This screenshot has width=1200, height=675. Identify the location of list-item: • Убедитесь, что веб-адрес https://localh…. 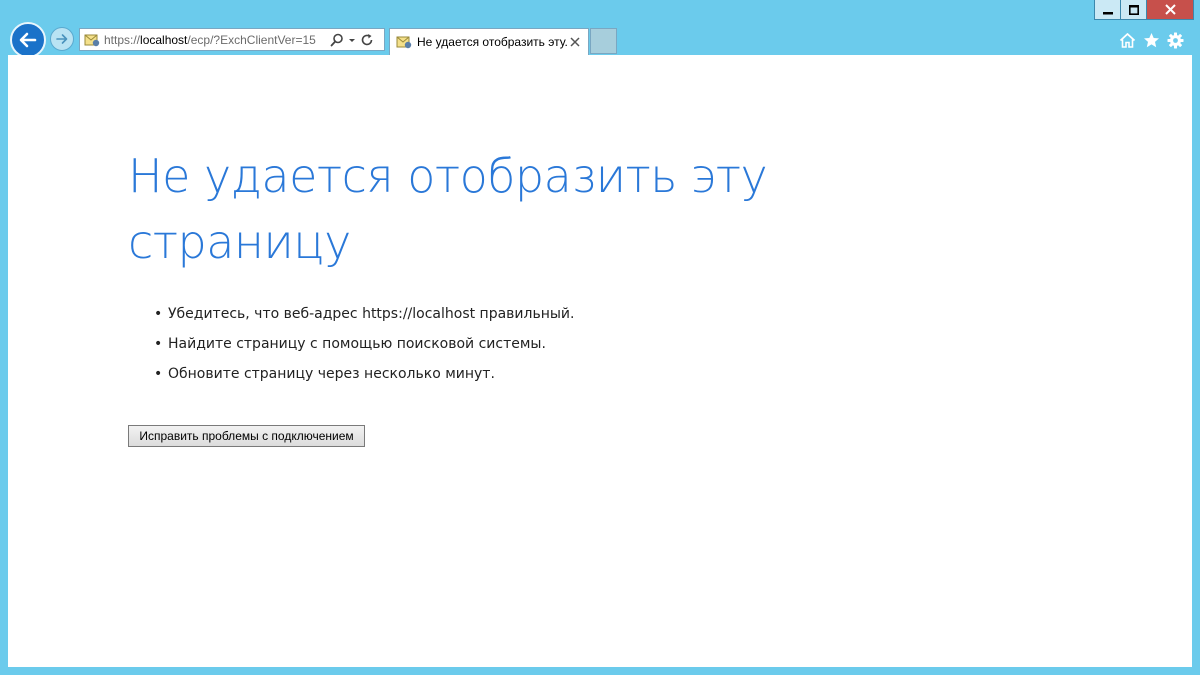
(364, 318).